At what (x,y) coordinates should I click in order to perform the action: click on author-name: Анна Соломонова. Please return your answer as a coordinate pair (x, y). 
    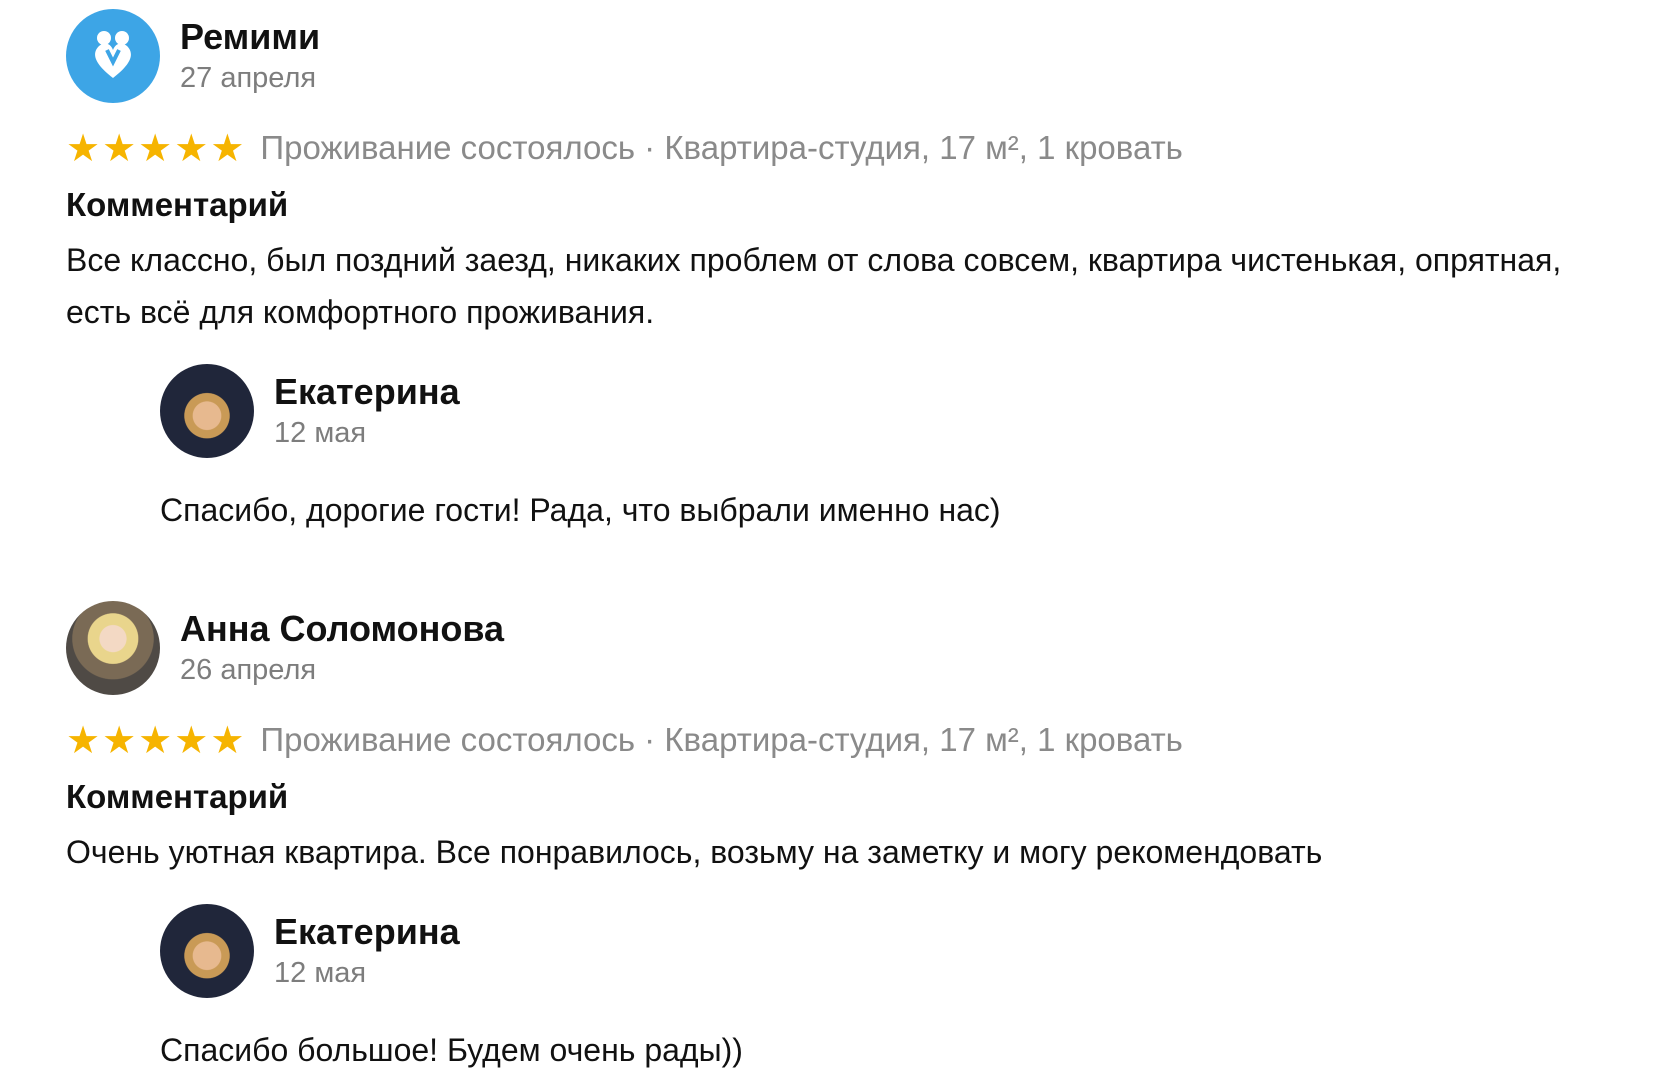
    Looking at the image, I should click on (342, 629).